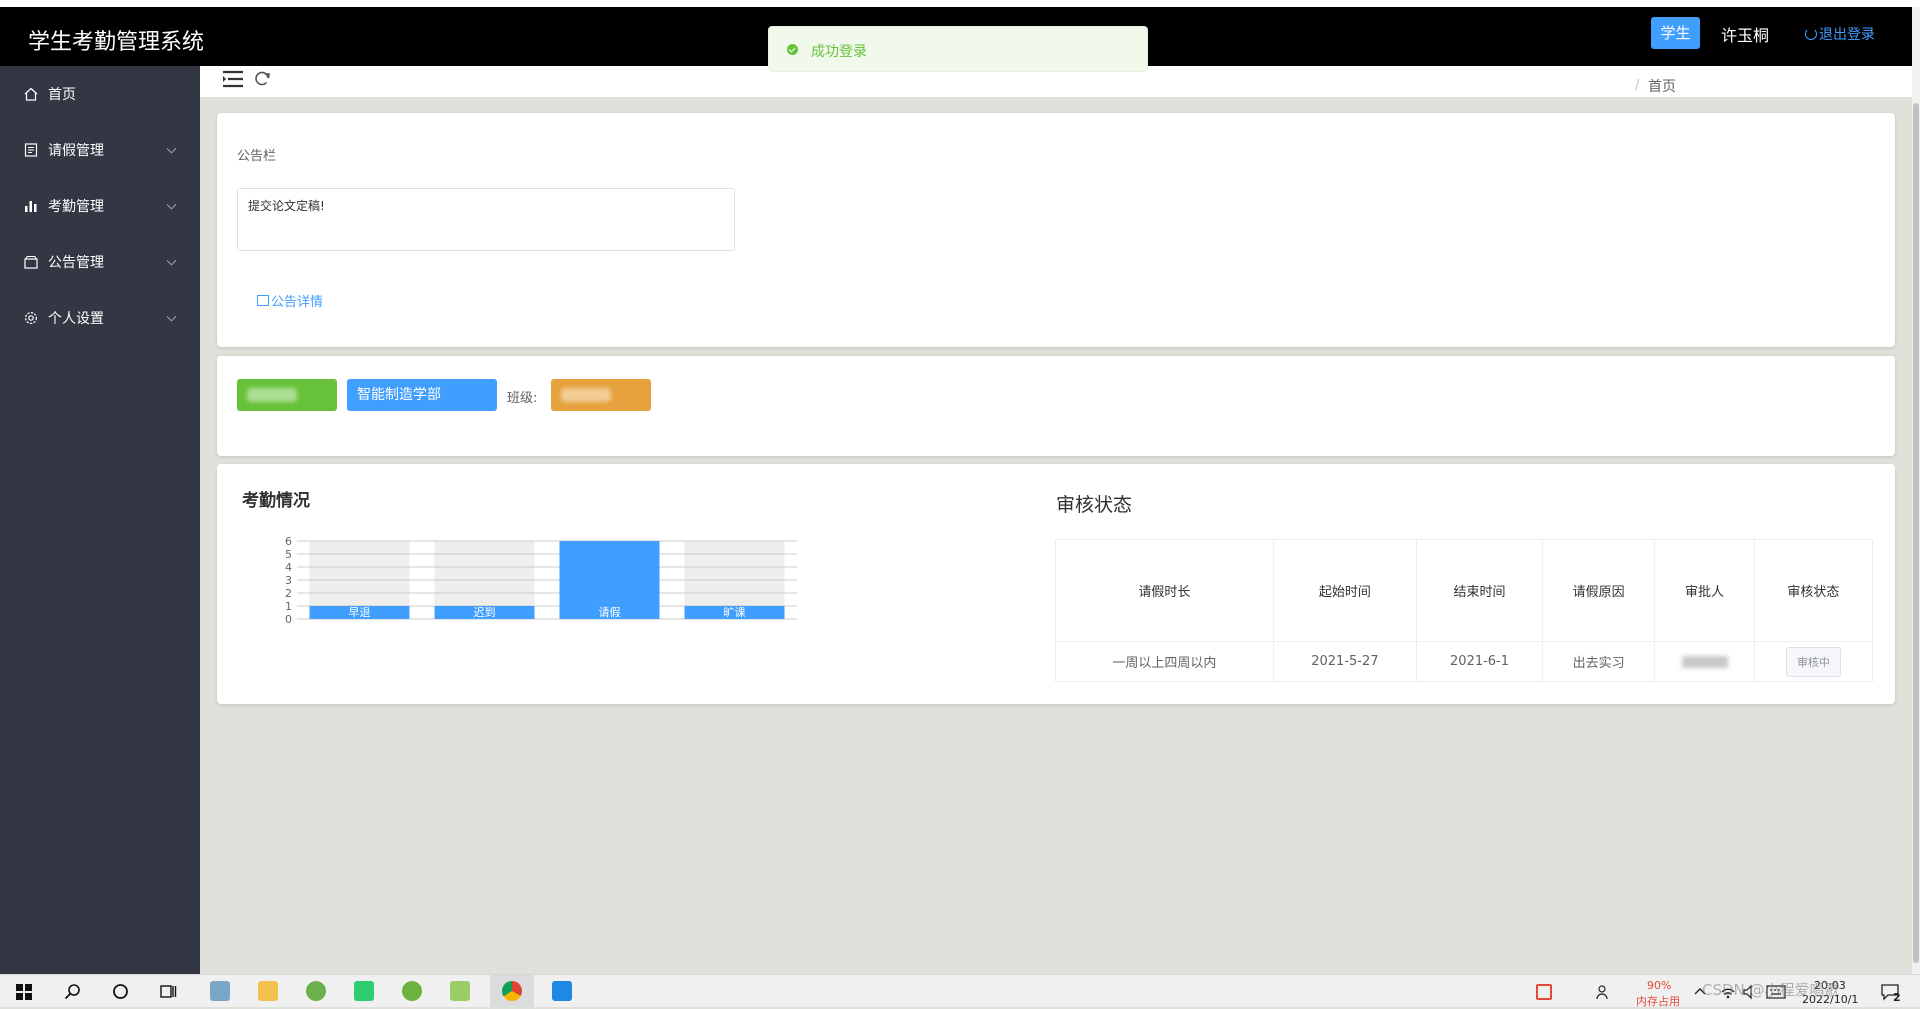  I want to click on sidebar-item-home: 首页, so click(100, 94).